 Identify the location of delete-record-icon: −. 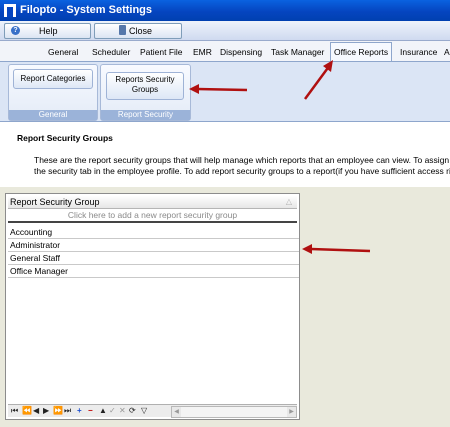
(90, 411).